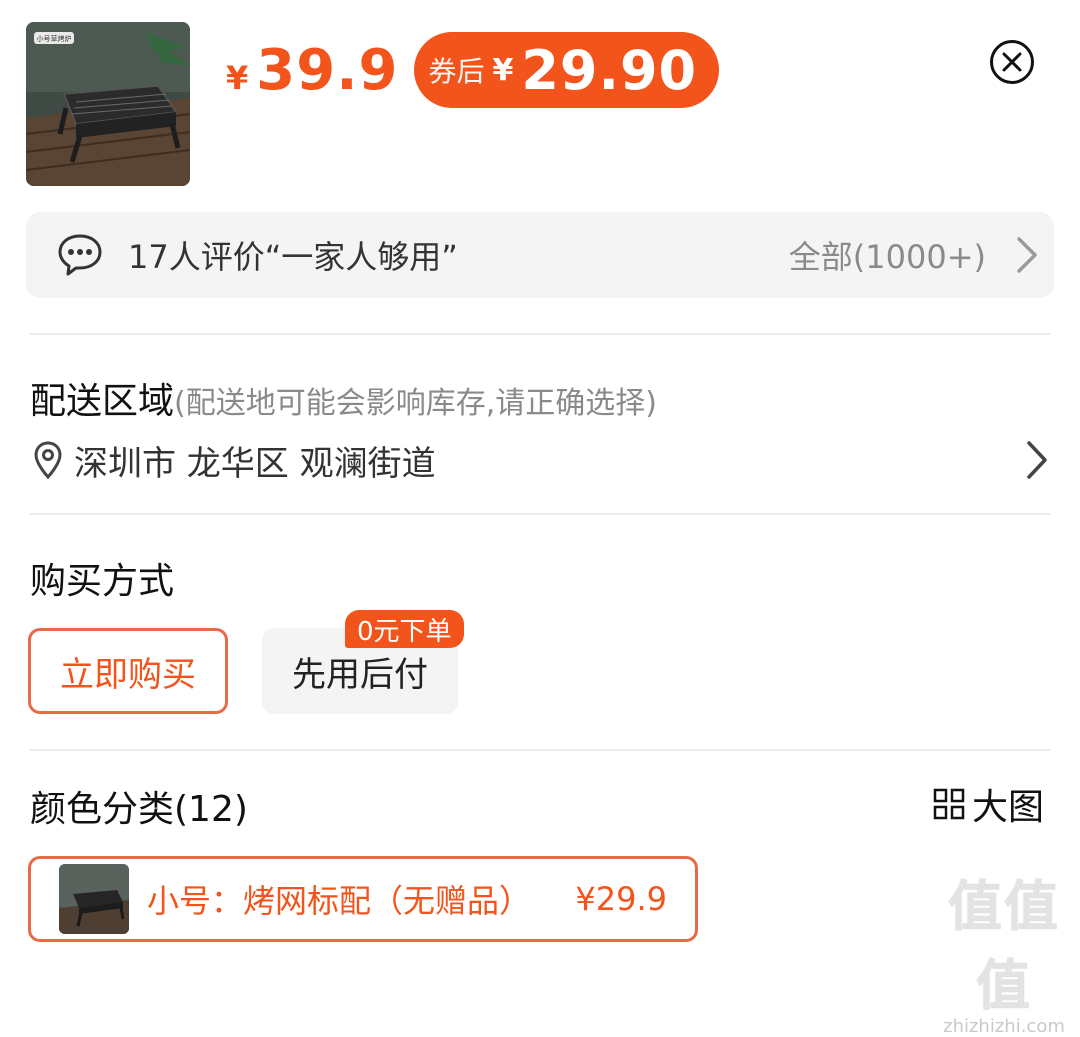 Image resolution: width=1080 pixels, height=1037 pixels. I want to click on delivery-section-title: 配送区域(配送地可能会影响库存,请正确选择), so click(343, 398).